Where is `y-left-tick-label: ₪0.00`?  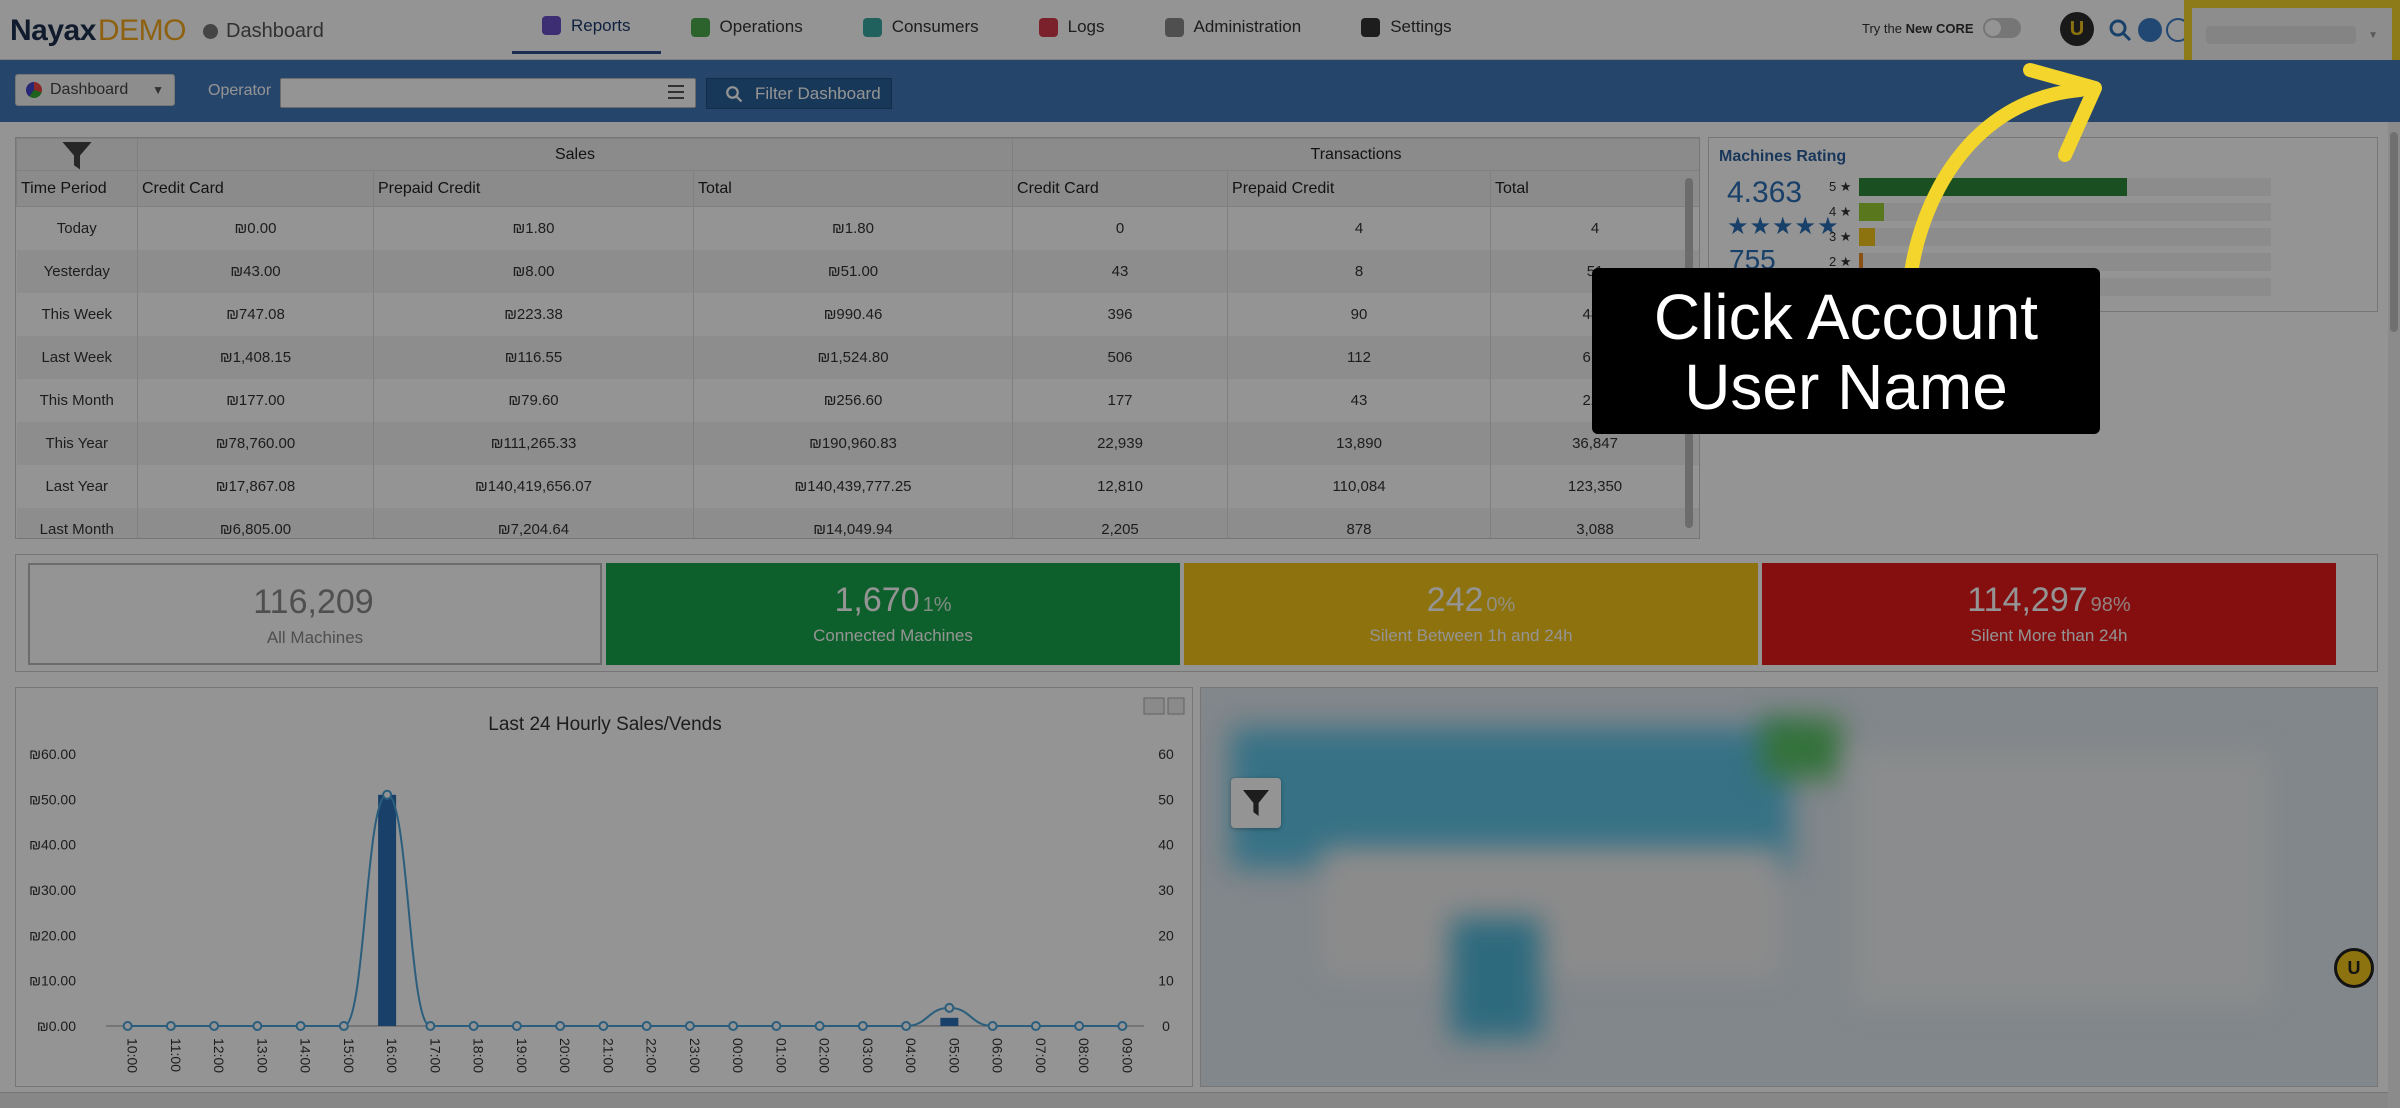 y-left-tick-label: ₪0.00 is located at coordinates (56, 1026).